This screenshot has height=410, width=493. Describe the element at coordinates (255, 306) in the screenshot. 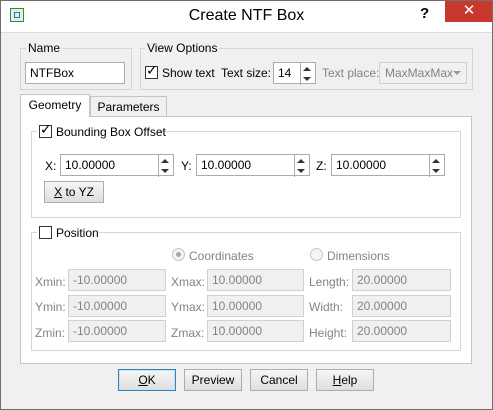

I see `ymax-field: 10.00000` at that location.